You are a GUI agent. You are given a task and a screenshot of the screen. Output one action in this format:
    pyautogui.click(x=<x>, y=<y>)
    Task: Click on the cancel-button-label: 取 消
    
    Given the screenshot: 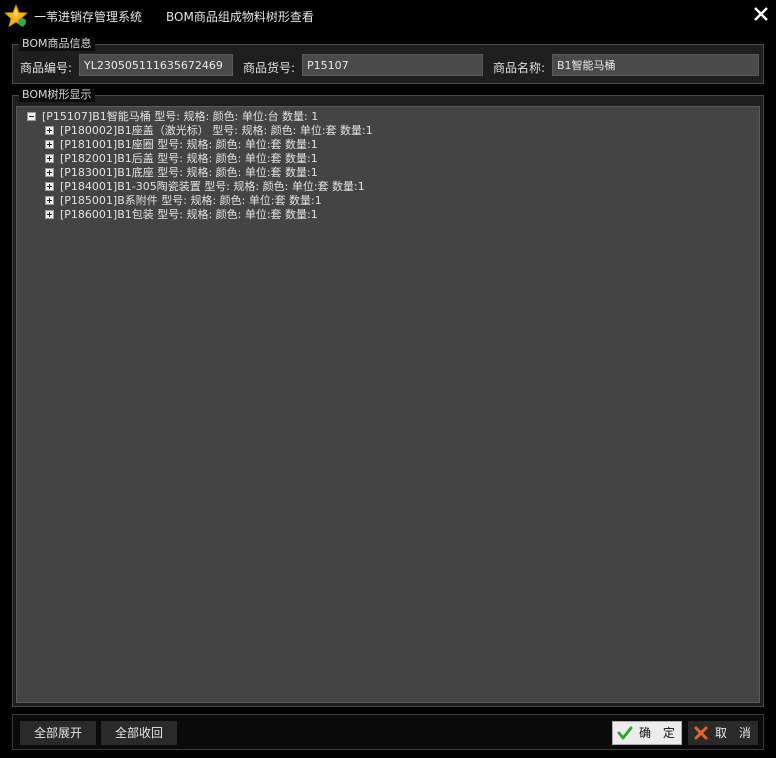 What is the action you would take?
    pyautogui.click(x=735, y=733)
    